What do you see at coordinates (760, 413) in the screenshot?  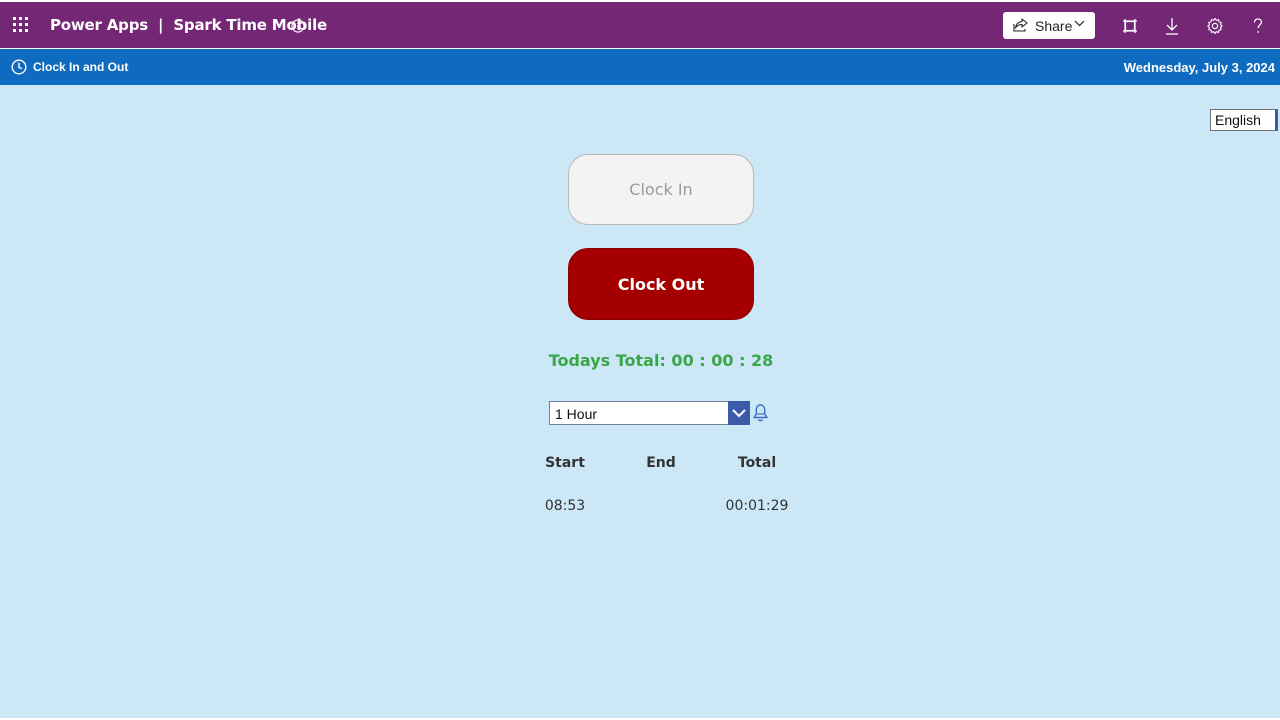 I see `bell-icon` at bounding box center [760, 413].